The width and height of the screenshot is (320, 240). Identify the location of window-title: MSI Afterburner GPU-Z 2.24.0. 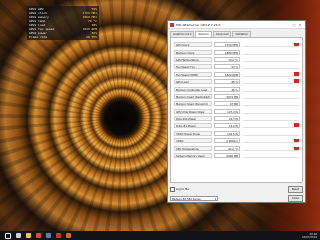
(198, 24).